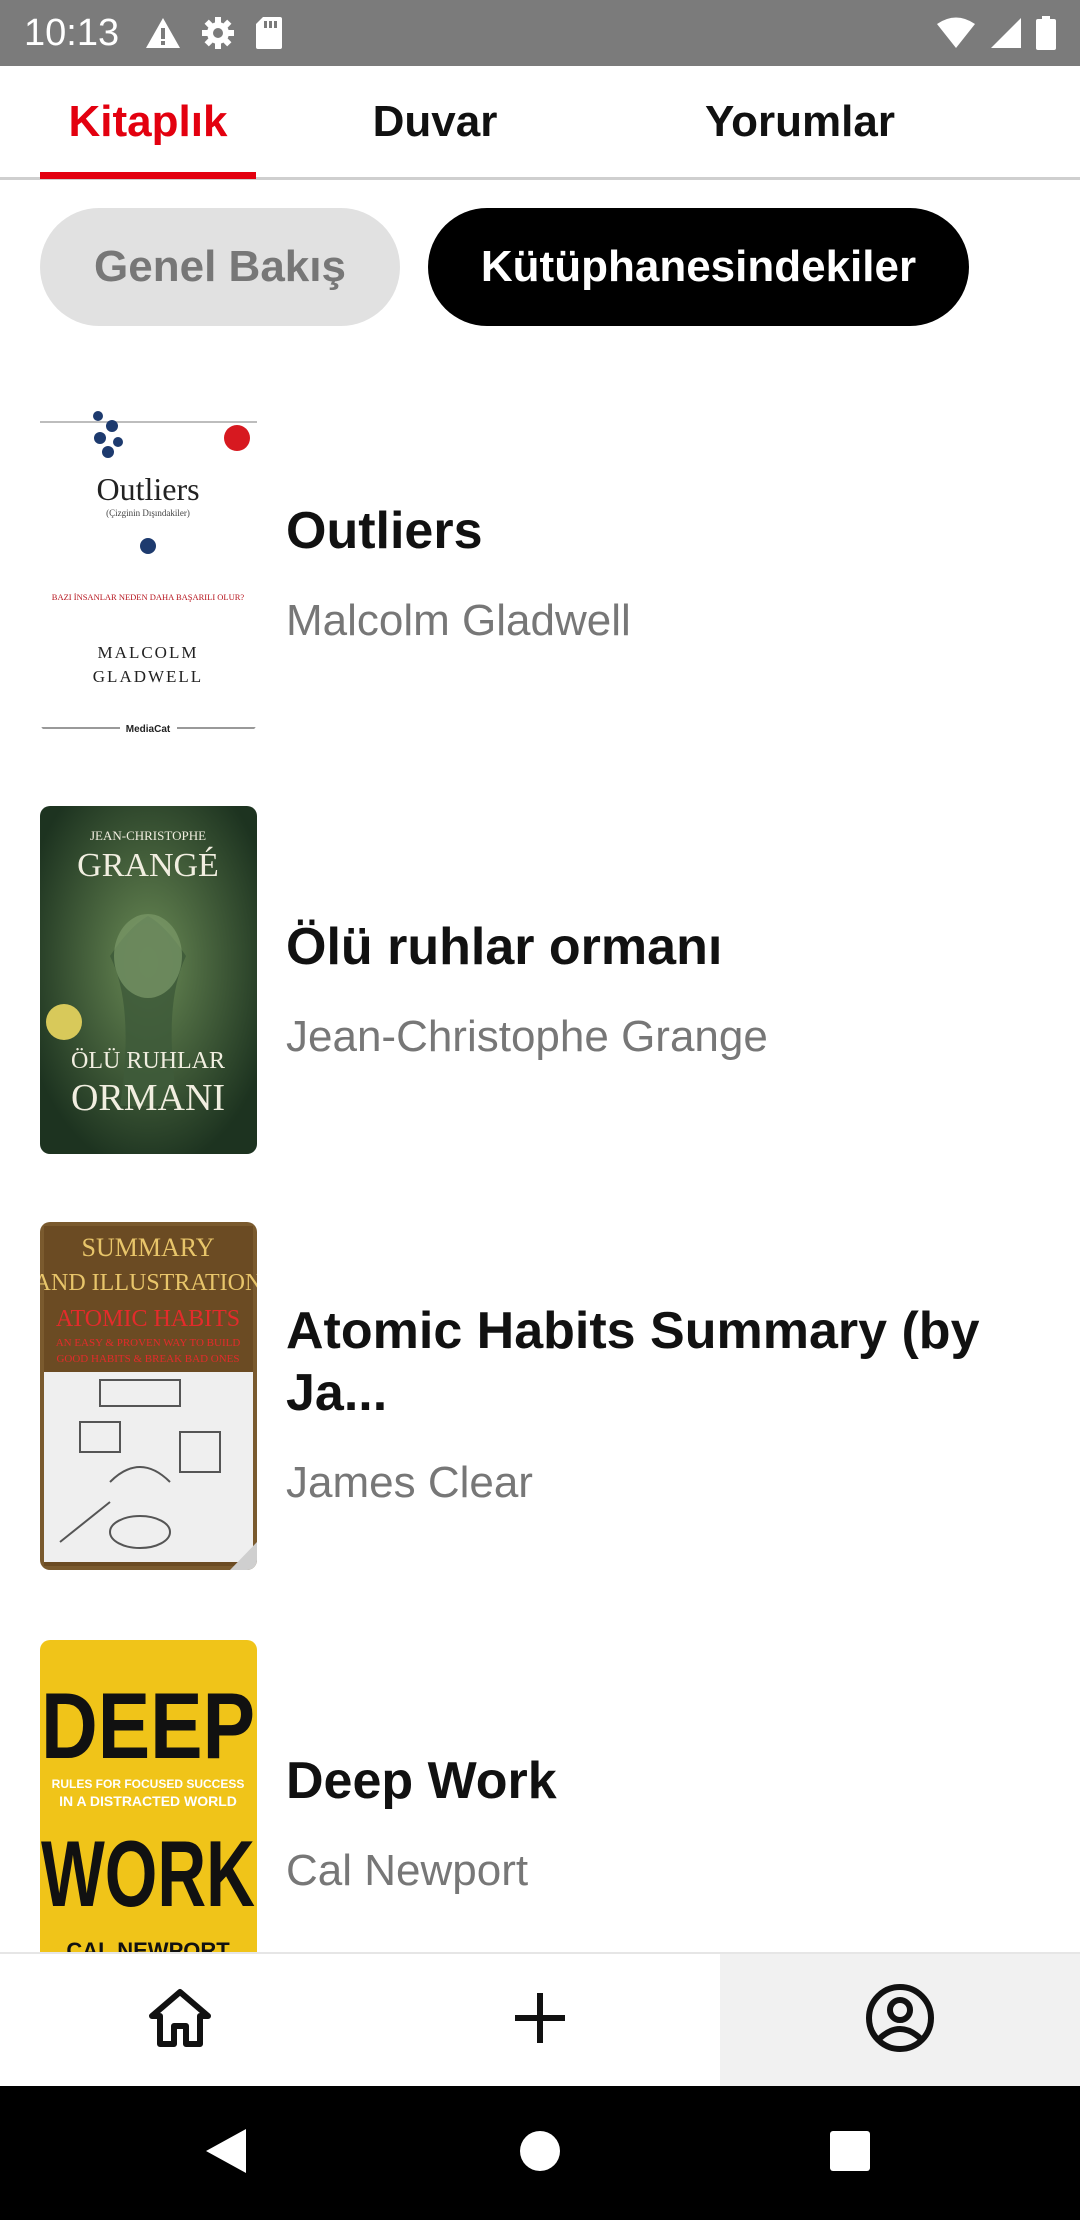  I want to click on warning-icon, so click(163, 33).